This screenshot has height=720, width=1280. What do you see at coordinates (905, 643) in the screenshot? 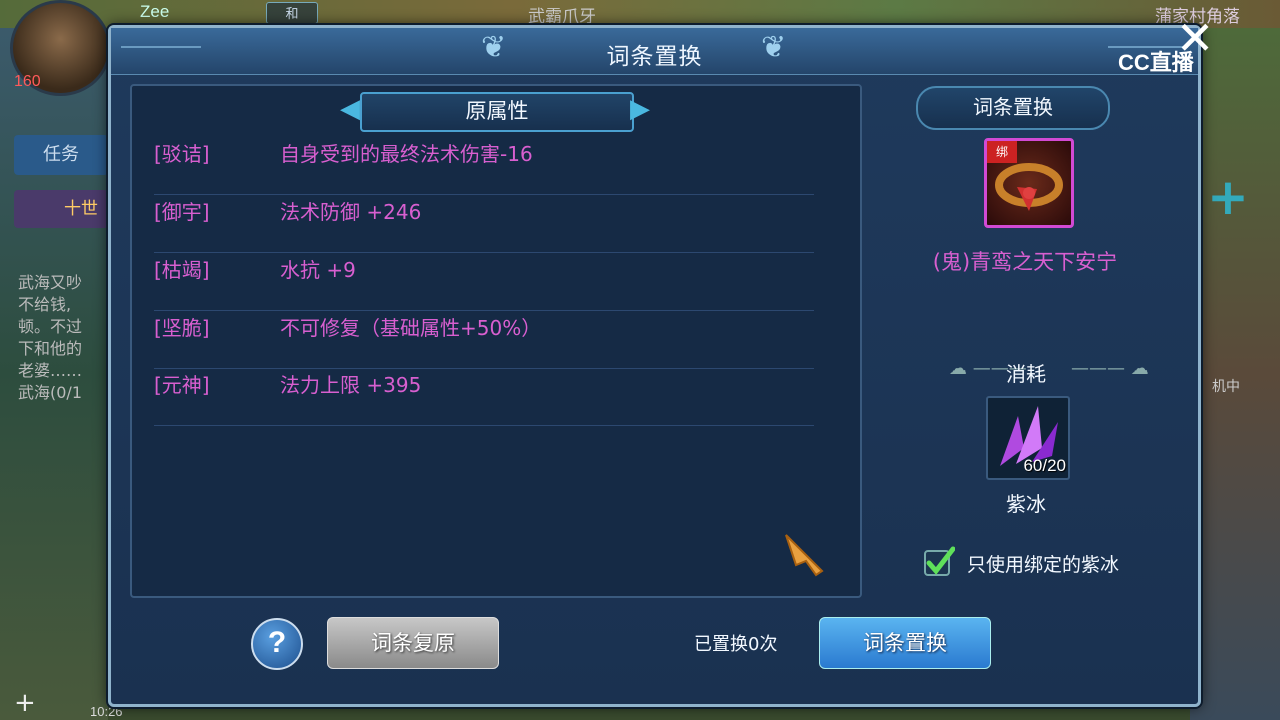
I see `replace-entries-button: 词条置换` at bounding box center [905, 643].